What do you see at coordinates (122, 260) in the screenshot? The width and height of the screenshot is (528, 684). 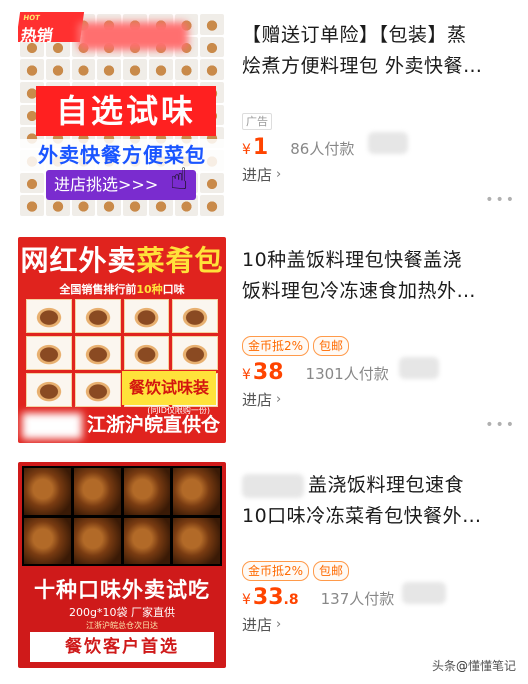 I see `thumbnail-headline: 网红外卖菜肴包` at bounding box center [122, 260].